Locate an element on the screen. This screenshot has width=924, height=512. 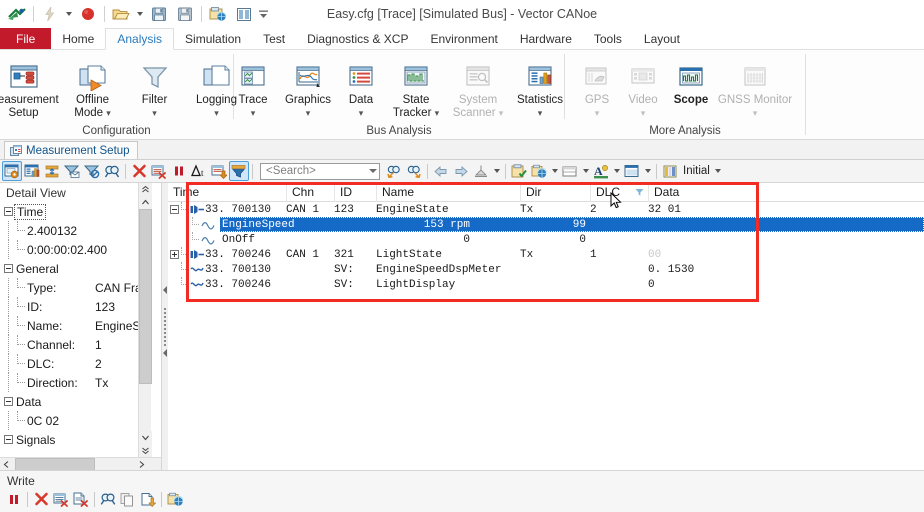
analysis-filter-icon is located at coordinates (239, 171).